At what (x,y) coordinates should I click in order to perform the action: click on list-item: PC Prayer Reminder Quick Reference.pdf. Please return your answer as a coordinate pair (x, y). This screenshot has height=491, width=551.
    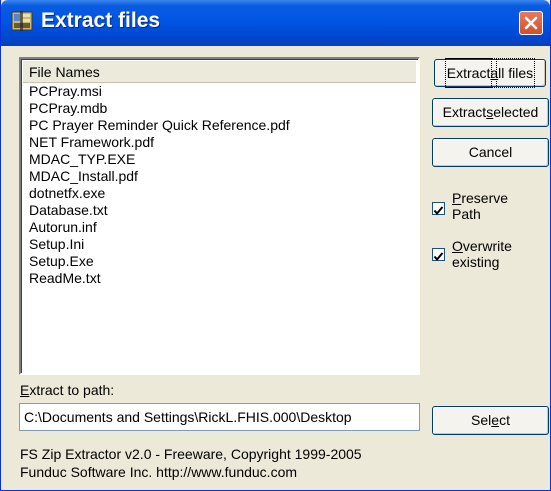
    Looking at the image, I should click on (159, 125).